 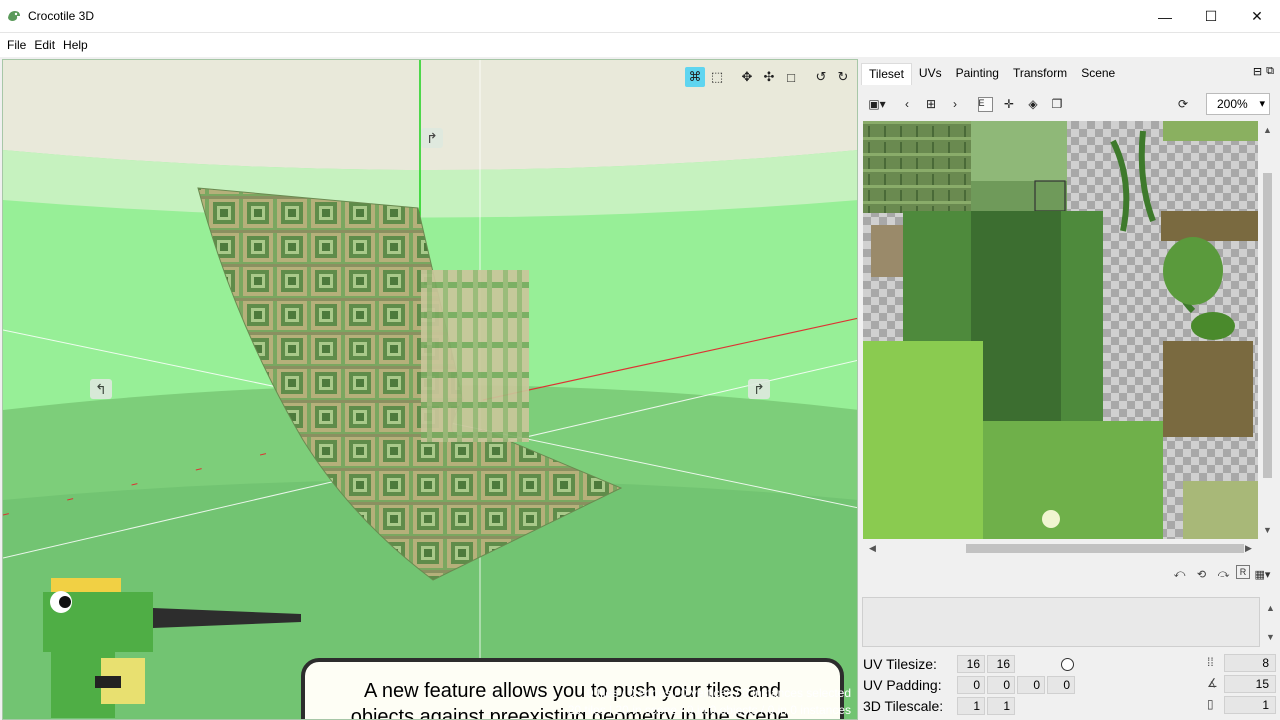 What do you see at coordinates (1232, 104) in the screenshot?
I see `zoom-value: 200%` at bounding box center [1232, 104].